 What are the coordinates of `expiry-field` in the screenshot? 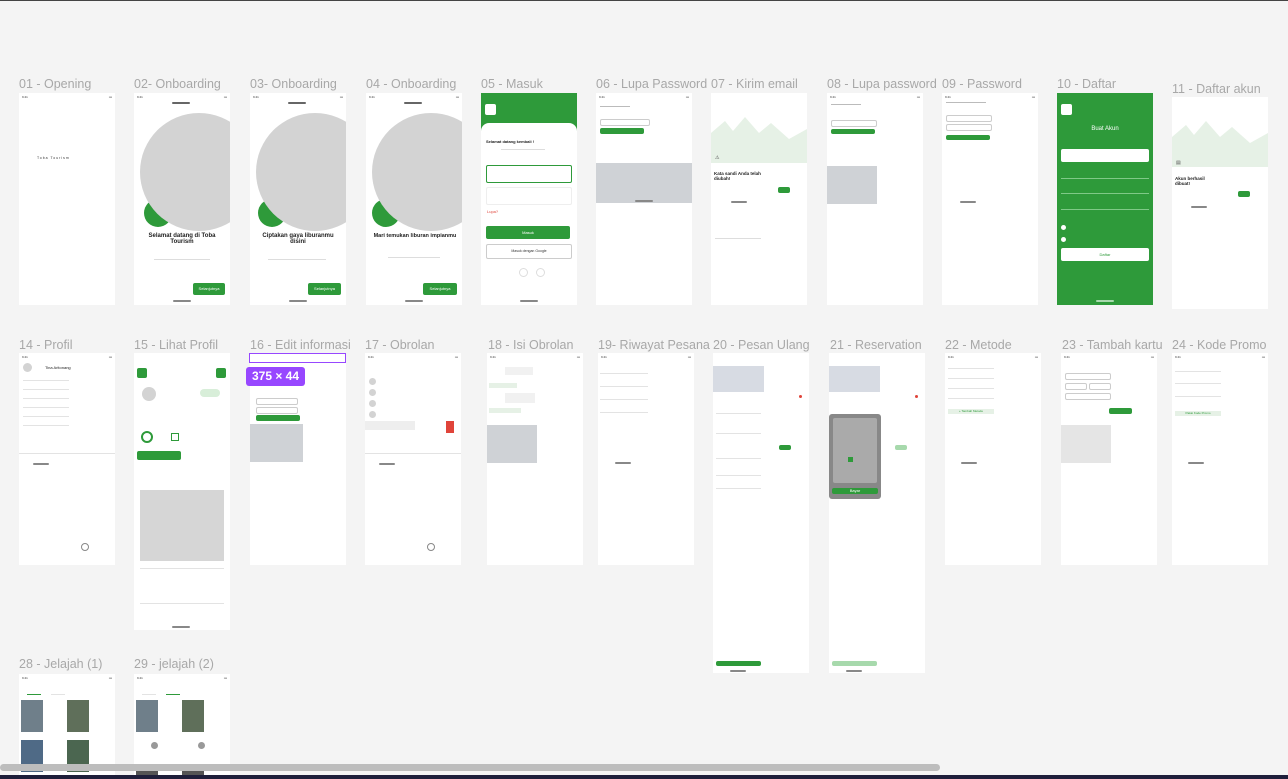 It's located at (1076, 386).